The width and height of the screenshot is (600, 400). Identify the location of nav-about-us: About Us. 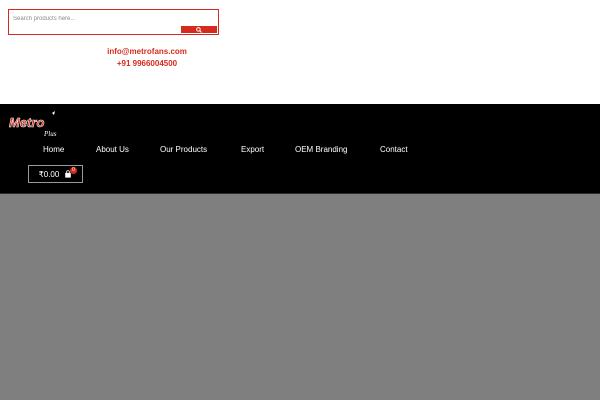
(112, 149).